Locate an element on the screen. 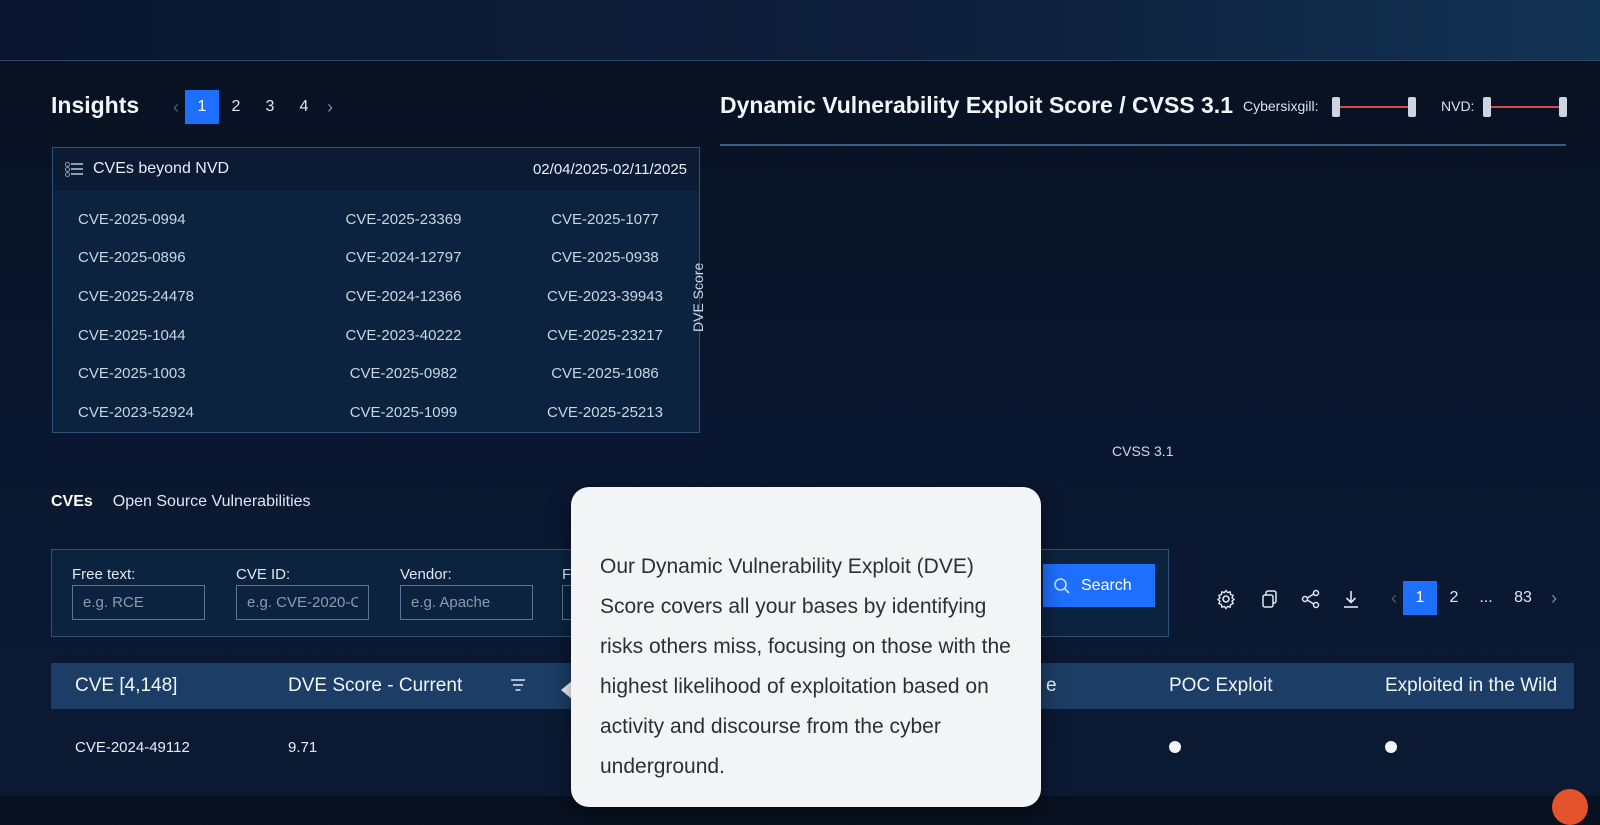  gear-icon is located at coordinates (1226, 599).